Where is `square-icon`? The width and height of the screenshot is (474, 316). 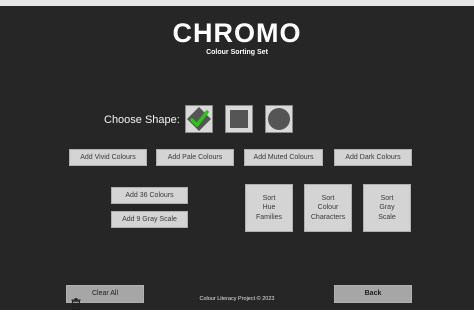 square-icon is located at coordinates (239, 119).